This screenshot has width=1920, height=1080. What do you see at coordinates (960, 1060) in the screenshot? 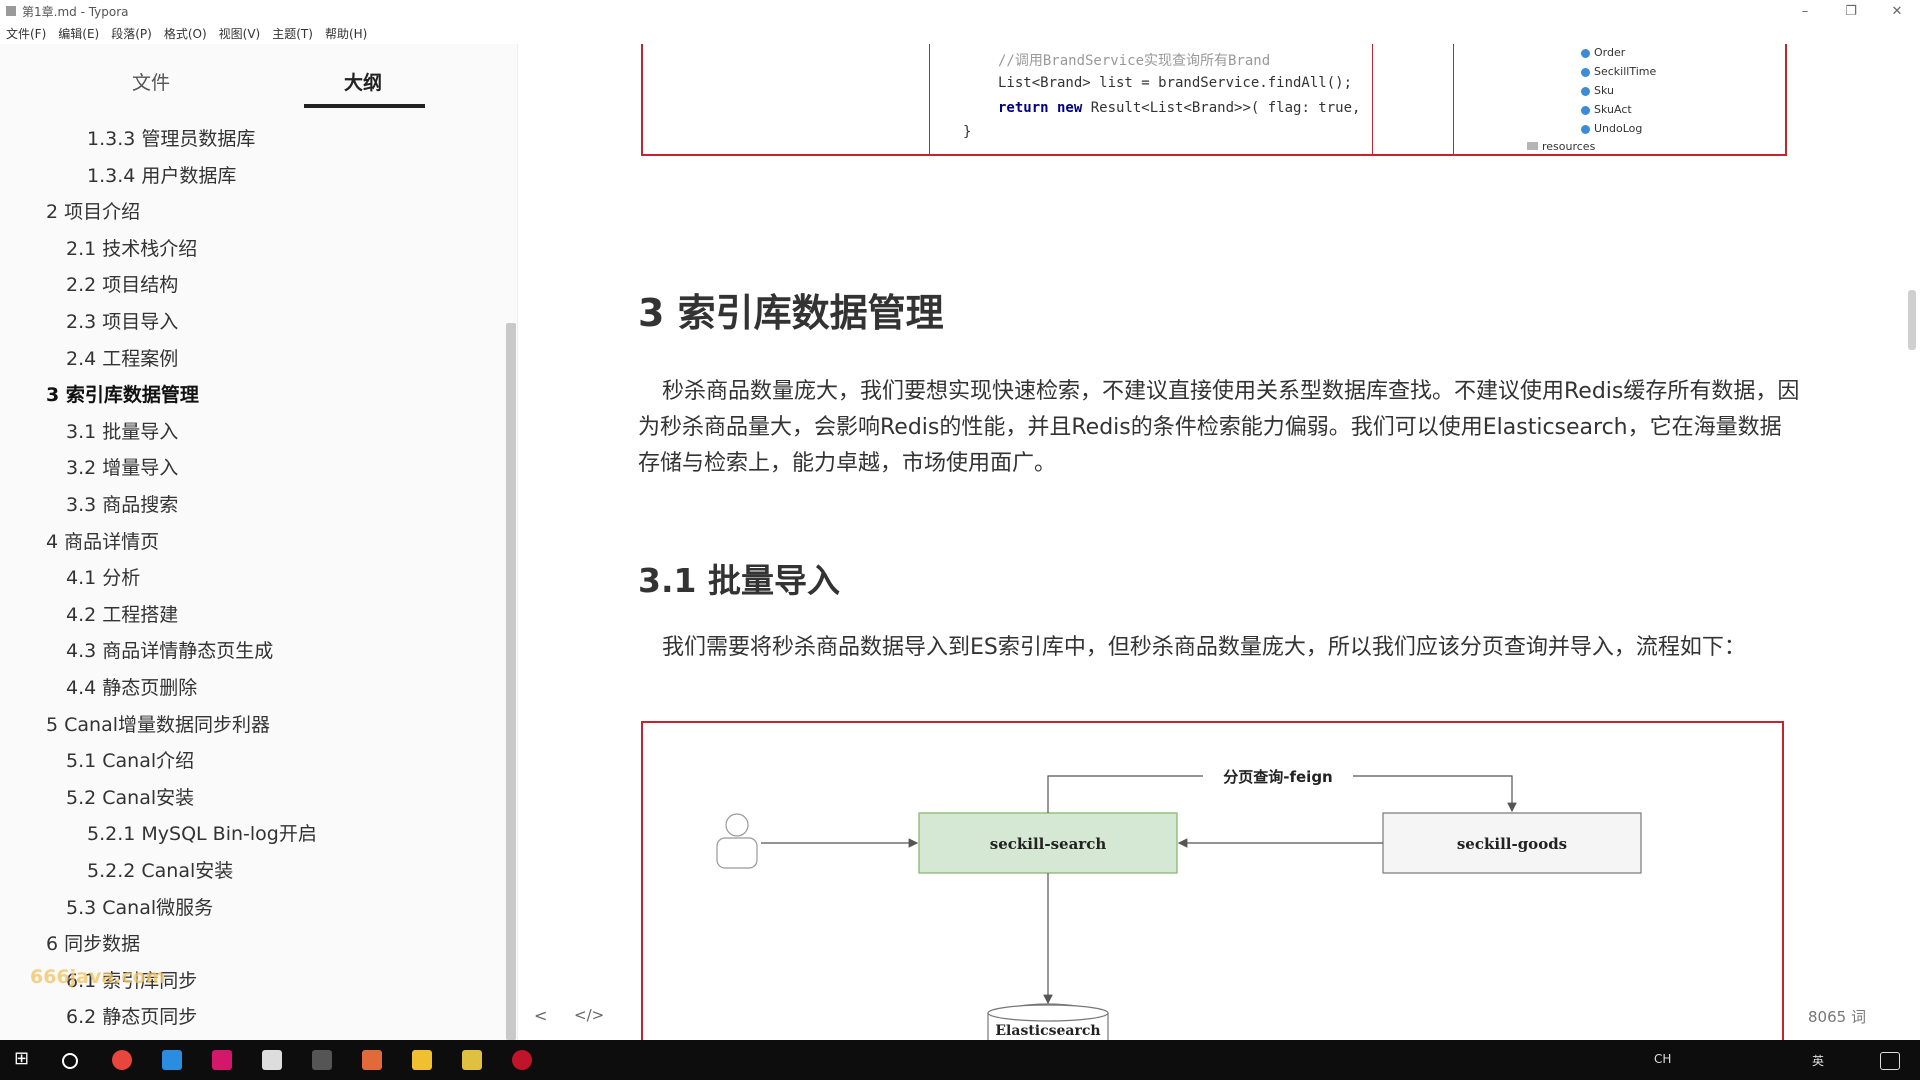
I see `taskbar: ⊞ CH 英` at bounding box center [960, 1060].